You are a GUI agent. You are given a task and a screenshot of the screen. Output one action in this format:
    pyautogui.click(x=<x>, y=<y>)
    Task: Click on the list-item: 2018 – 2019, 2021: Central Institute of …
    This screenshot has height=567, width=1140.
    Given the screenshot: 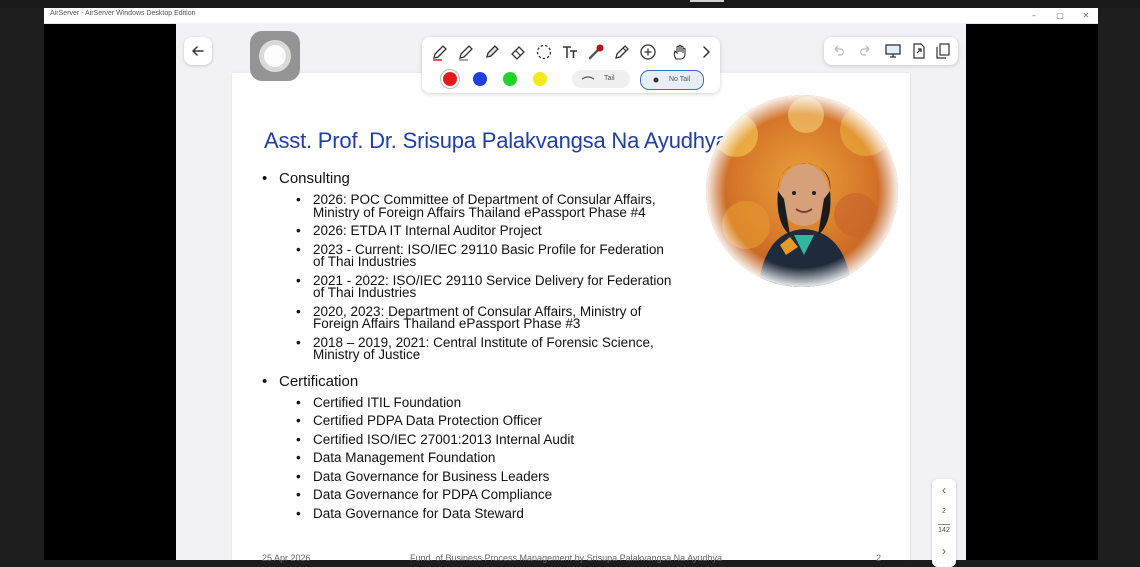 What is the action you would take?
    pyautogui.click(x=504, y=348)
    